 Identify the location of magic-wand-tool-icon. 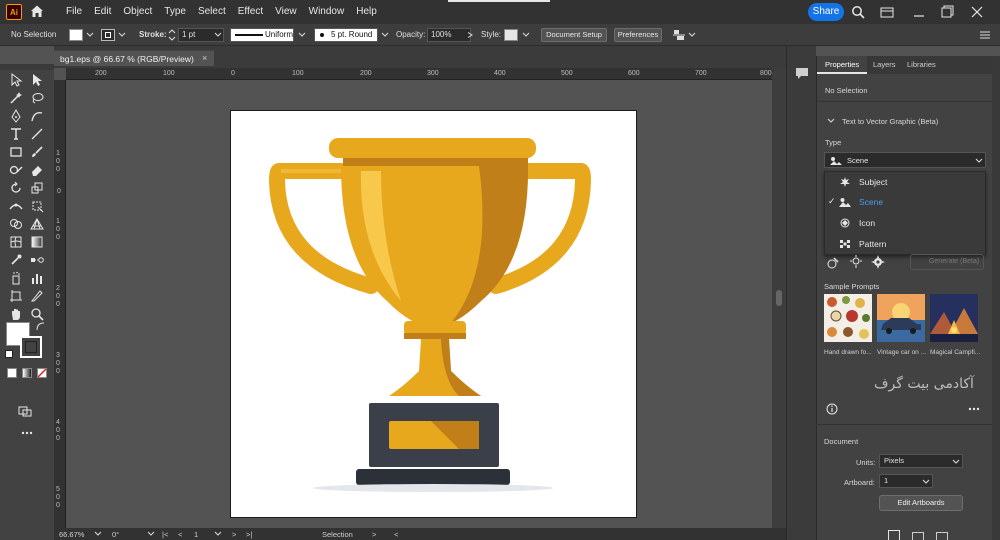
(16, 98).